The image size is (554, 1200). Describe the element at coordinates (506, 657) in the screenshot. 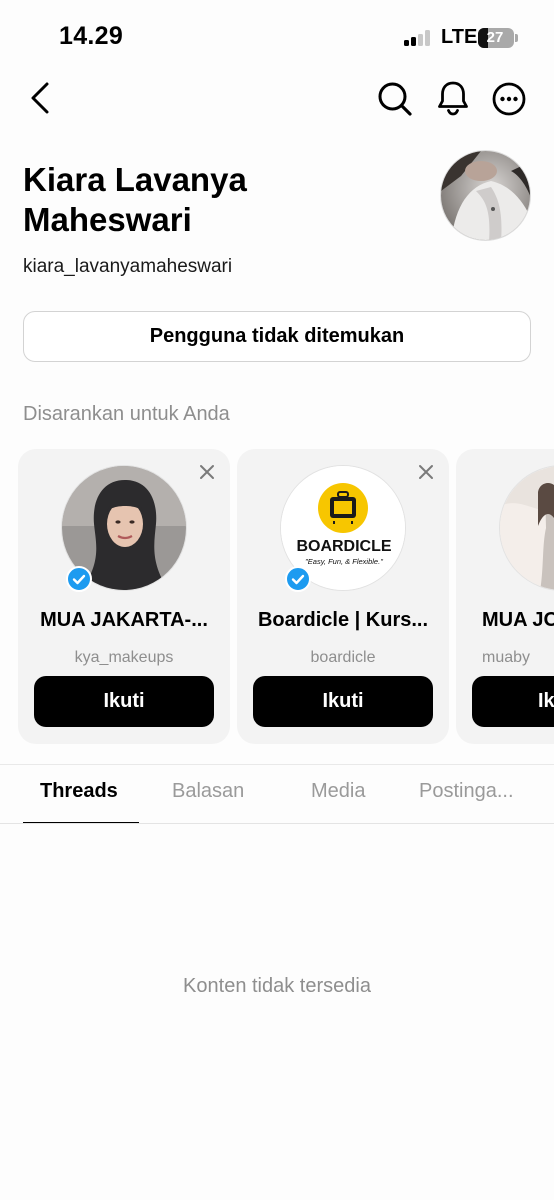

I see `suggestion-username: muaby` at that location.